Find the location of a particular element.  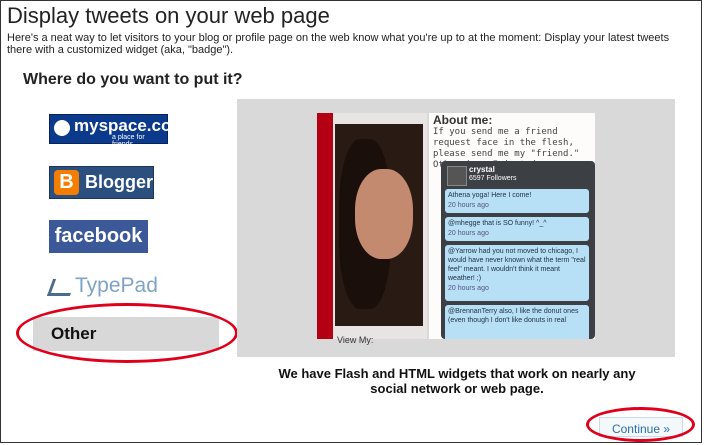

facebook-option: facebook is located at coordinates (98, 236).